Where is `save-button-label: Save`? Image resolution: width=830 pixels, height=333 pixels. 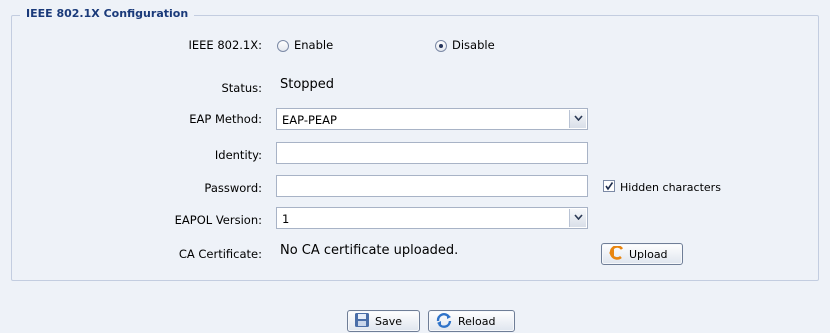
save-button-label: Save is located at coordinates (389, 321).